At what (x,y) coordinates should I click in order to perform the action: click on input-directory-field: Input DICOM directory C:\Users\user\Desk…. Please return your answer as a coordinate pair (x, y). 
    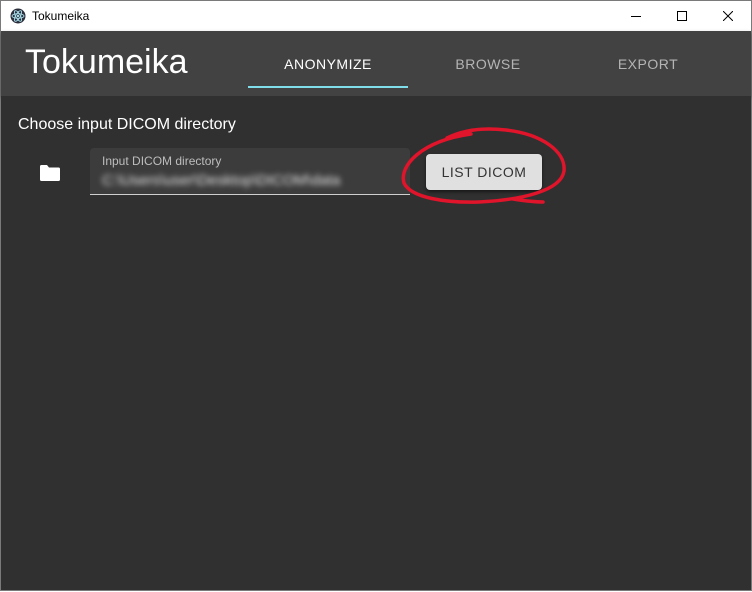
    Looking at the image, I should click on (250, 171).